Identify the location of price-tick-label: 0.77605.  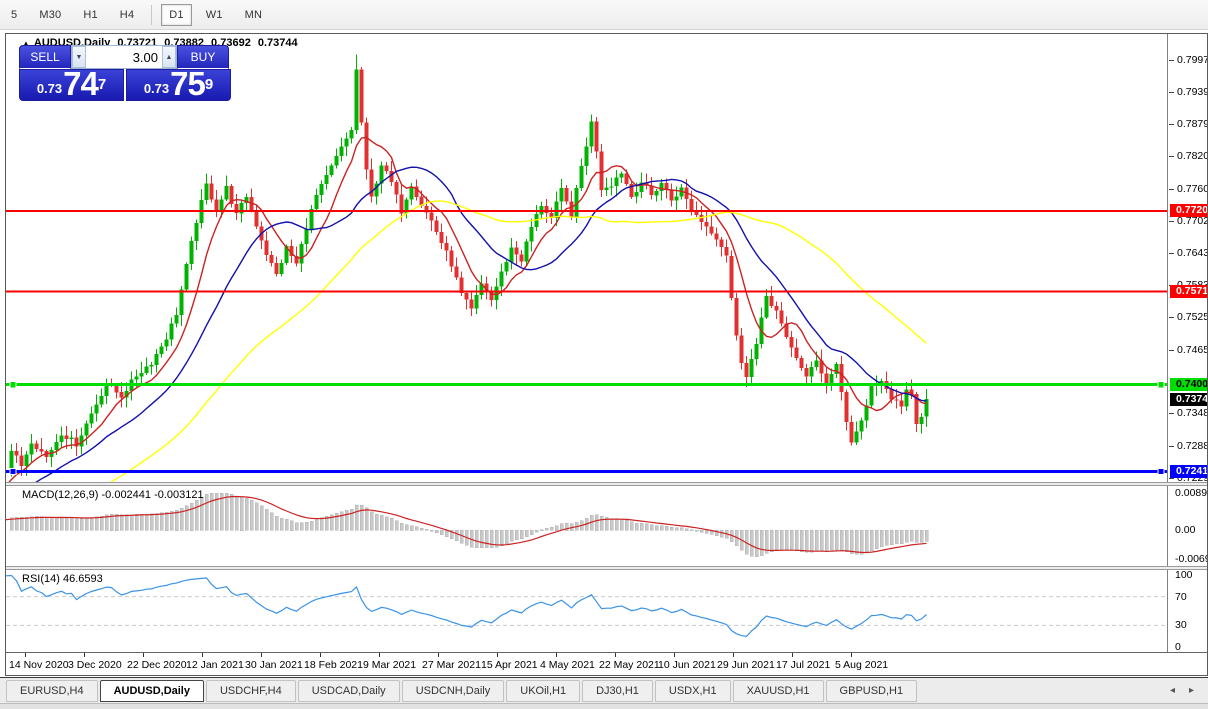
(1192, 189).